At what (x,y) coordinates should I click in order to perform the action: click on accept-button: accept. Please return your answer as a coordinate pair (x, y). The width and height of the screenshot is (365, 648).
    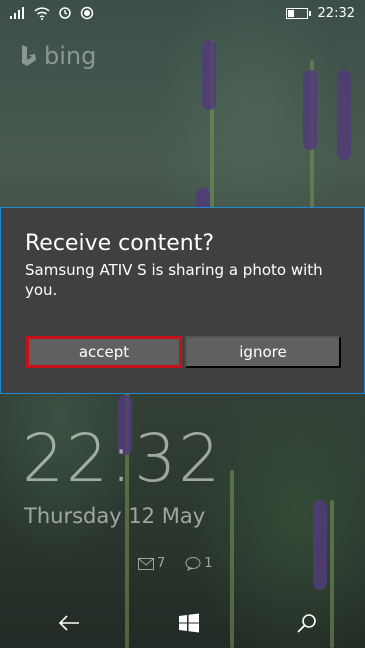
    Looking at the image, I should click on (104, 352).